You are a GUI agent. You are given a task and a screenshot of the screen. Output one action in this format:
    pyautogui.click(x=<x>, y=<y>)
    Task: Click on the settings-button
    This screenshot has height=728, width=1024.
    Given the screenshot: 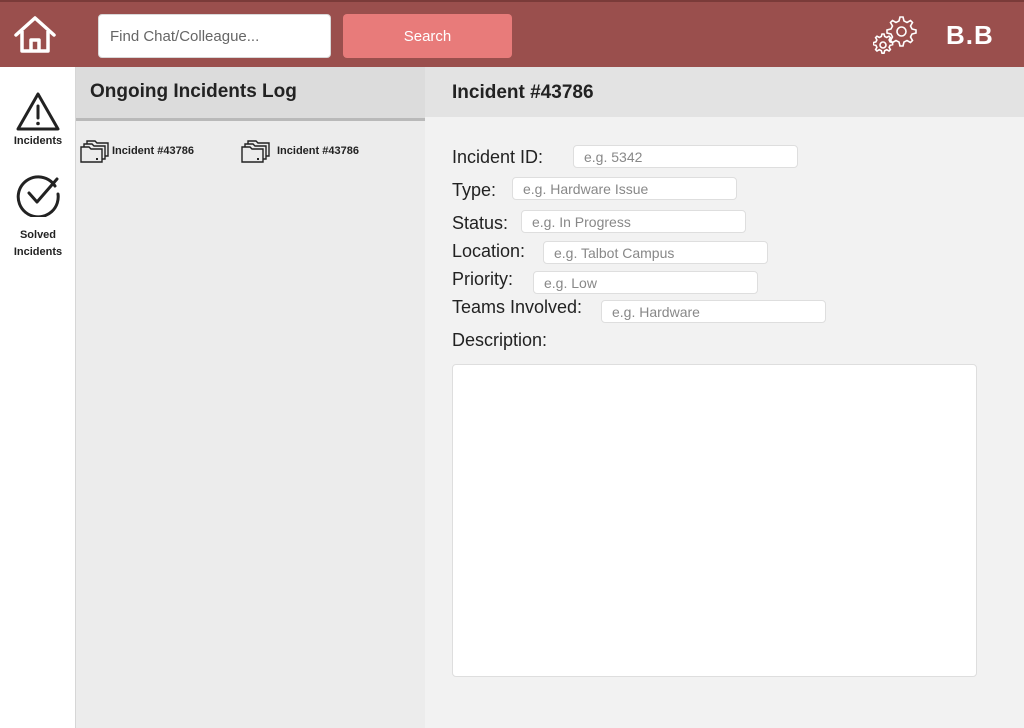 What is the action you would take?
    pyautogui.click(x=895, y=36)
    